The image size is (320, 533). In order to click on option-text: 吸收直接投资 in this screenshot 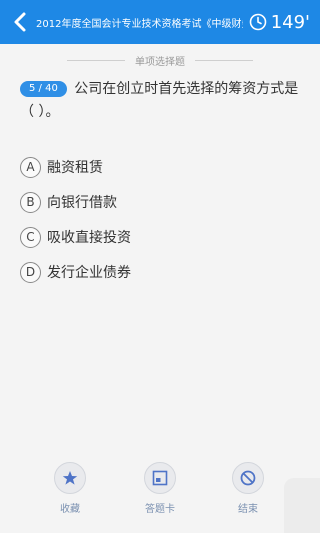, I will do `click(89, 238)`.